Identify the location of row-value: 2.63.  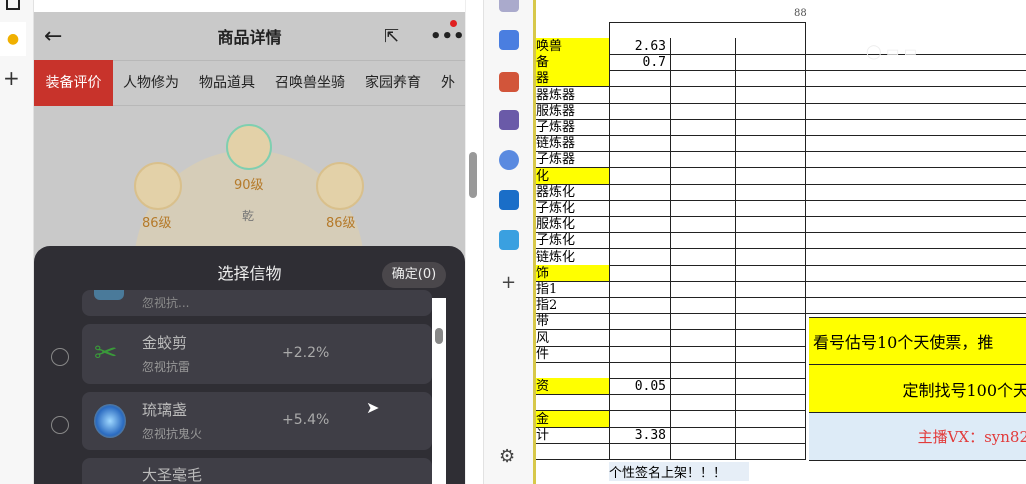
(639, 46).